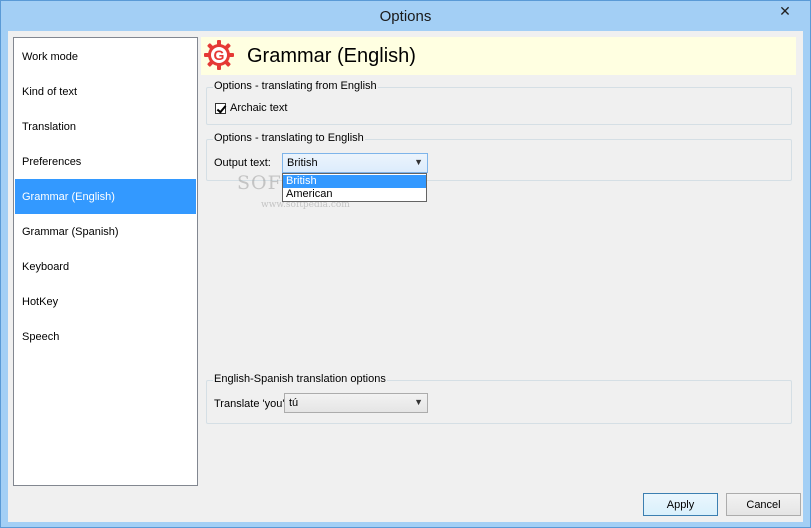  What do you see at coordinates (249, 404) in the screenshot?
I see `translate-you-label: Translate 'you'` at bounding box center [249, 404].